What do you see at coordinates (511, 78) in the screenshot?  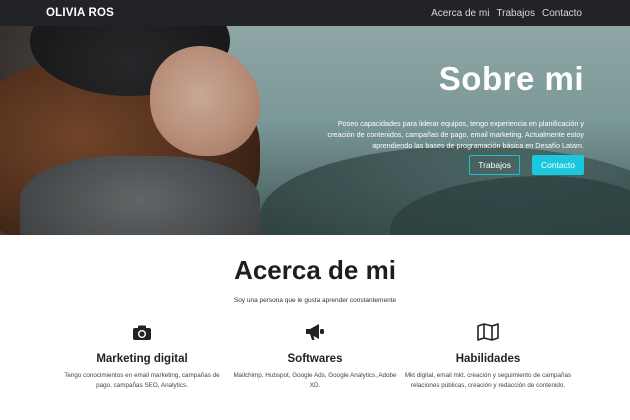 I see `hero-title: Sobre mi` at bounding box center [511, 78].